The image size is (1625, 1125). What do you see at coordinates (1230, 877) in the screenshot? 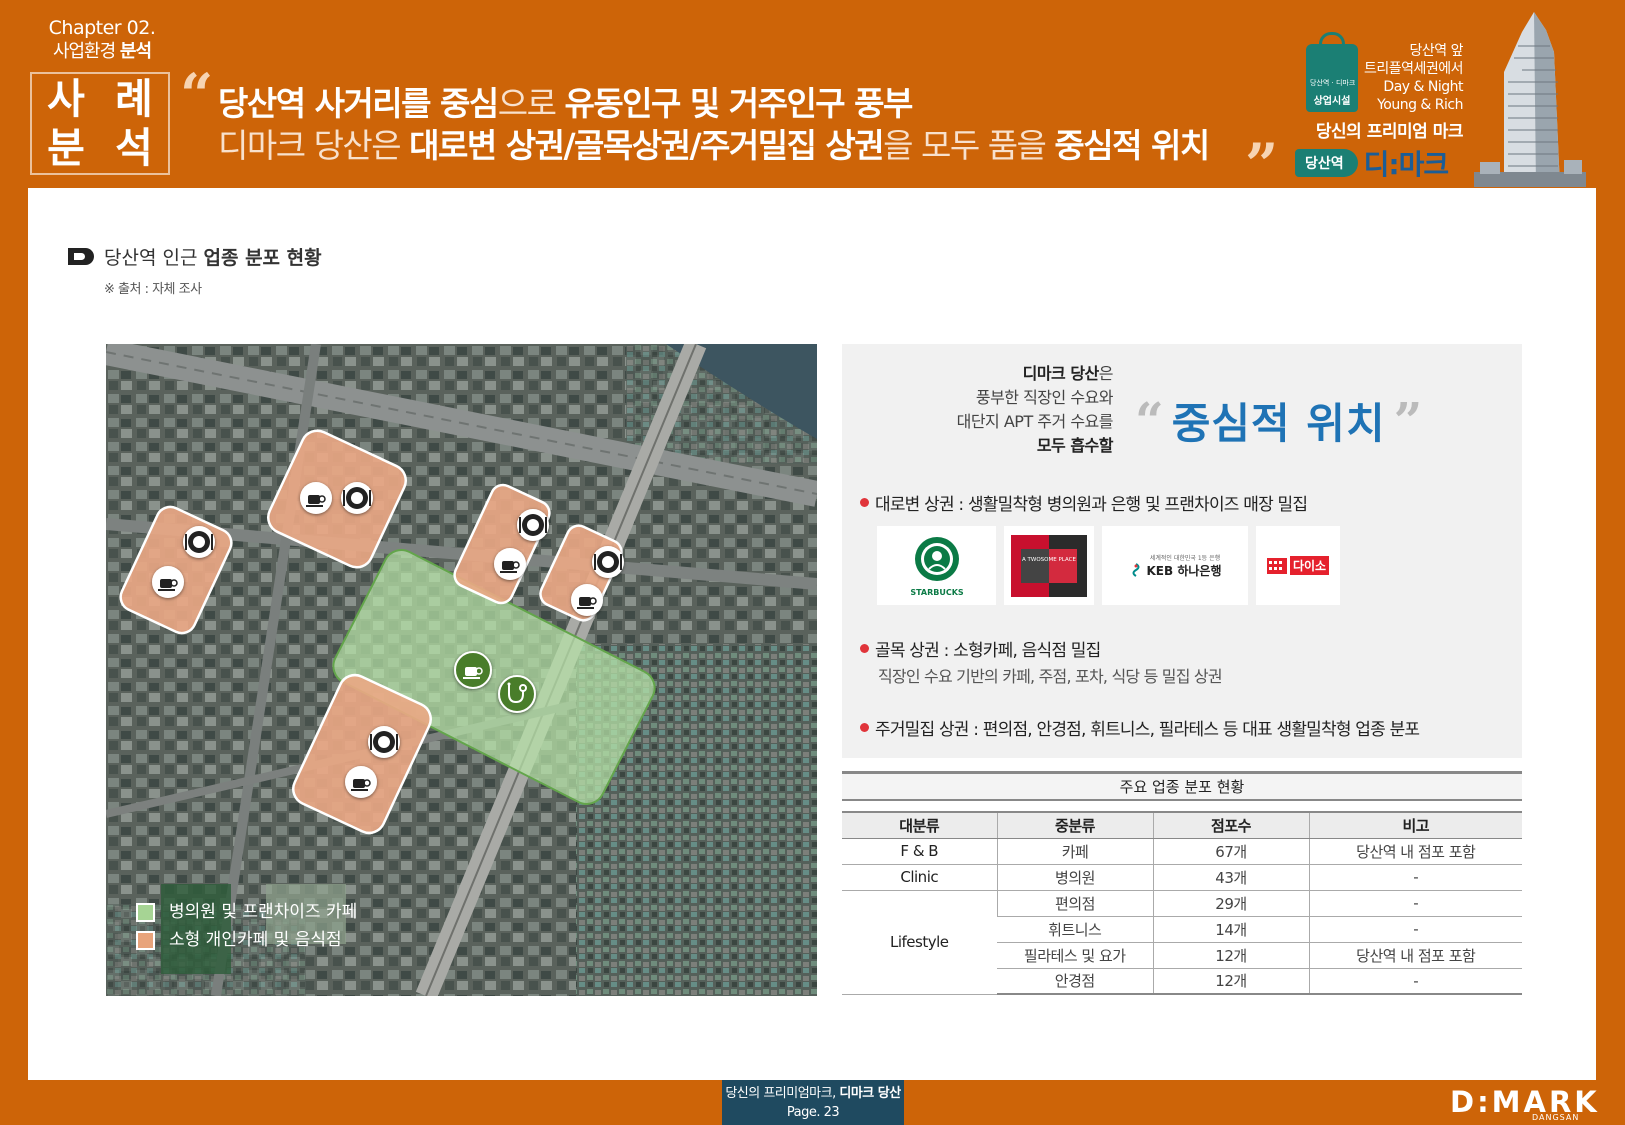
I see `cell-count: 43개` at bounding box center [1230, 877].